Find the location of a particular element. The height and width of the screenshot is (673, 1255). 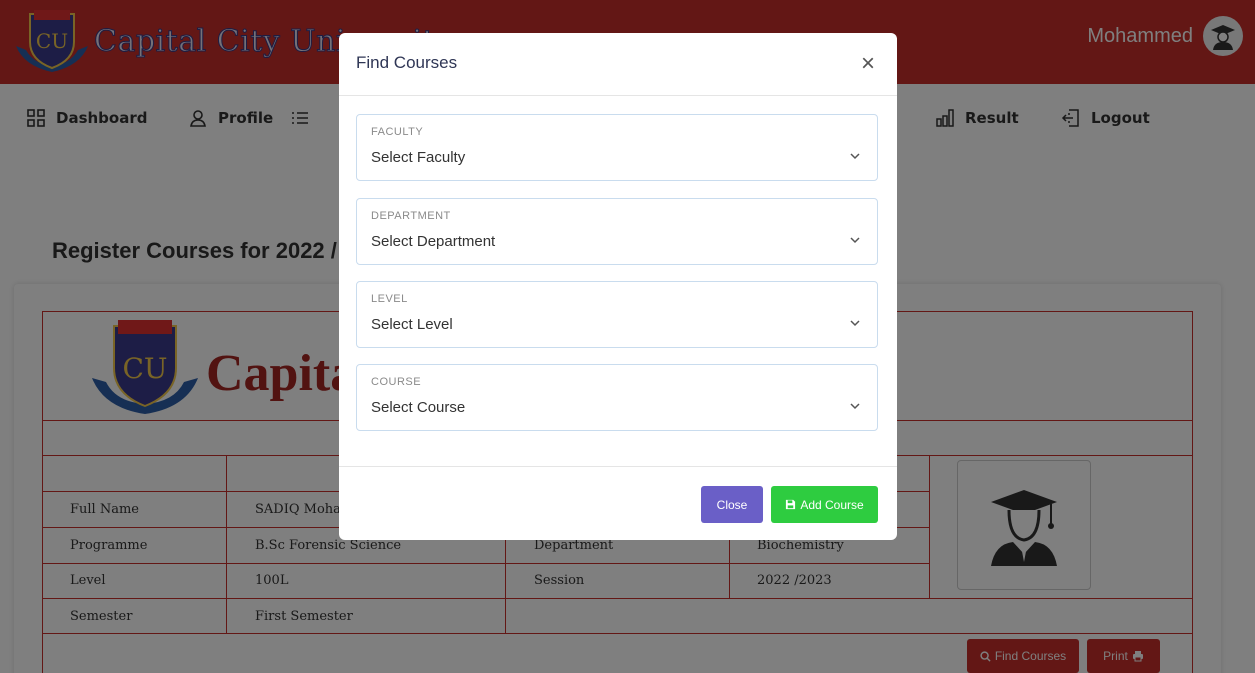

course-label: COURSE is located at coordinates (396, 382).